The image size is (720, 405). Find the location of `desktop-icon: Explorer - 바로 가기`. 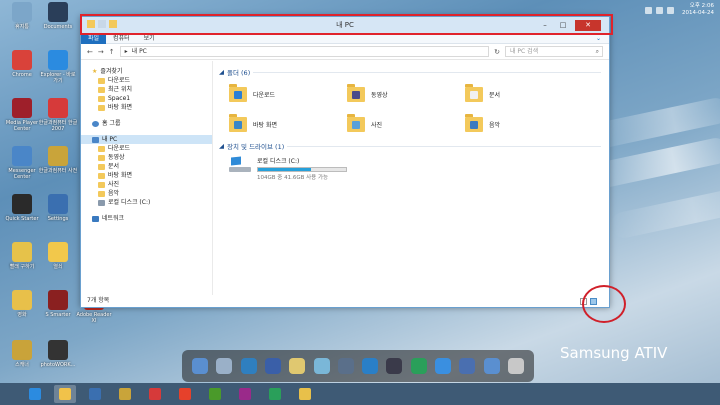

desktop-icon: Explorer - 바로 가기 is located at coordinates (58, 67).